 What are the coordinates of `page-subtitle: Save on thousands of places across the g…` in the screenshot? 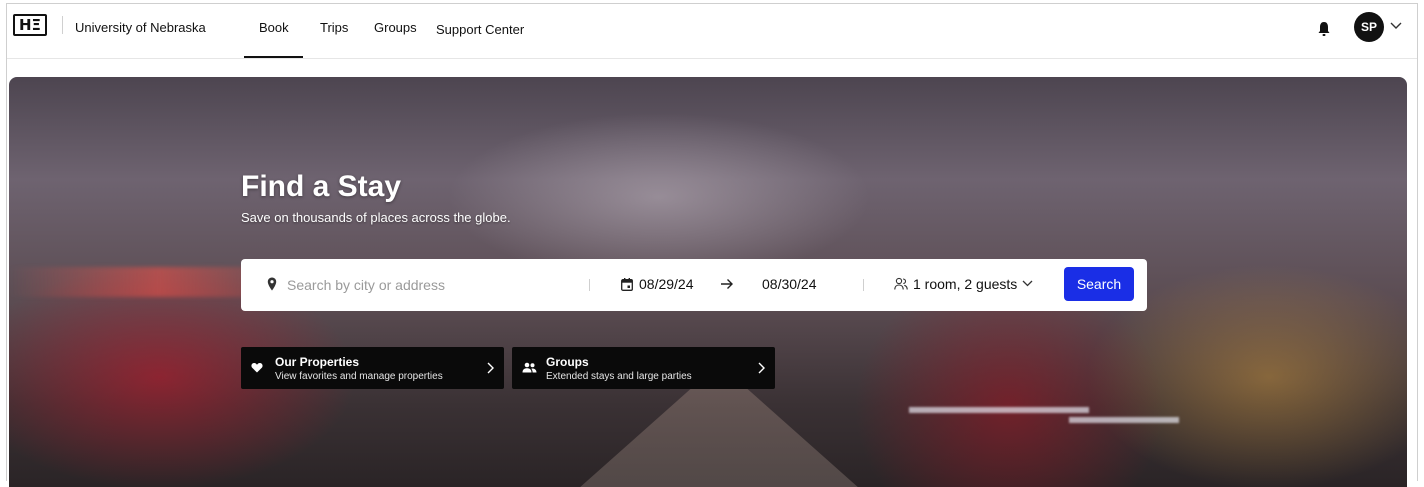 It's located at (376, 217).